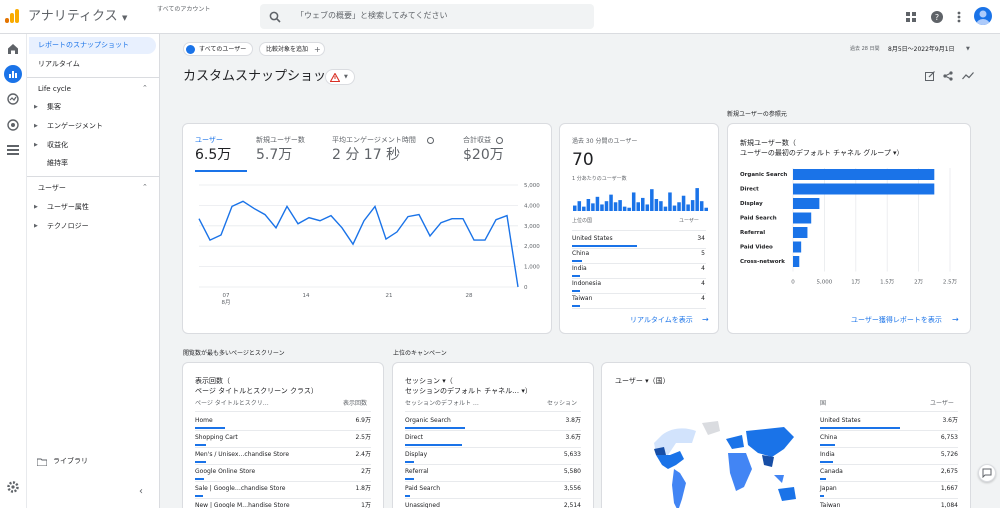 The width and height of the screenshot is (1000, 508). What do you see at coordinates (92, 45) in the screenshot?
I see `nav-item-snapshot: レポートのスナップショット` at bounding box center [92, 45].